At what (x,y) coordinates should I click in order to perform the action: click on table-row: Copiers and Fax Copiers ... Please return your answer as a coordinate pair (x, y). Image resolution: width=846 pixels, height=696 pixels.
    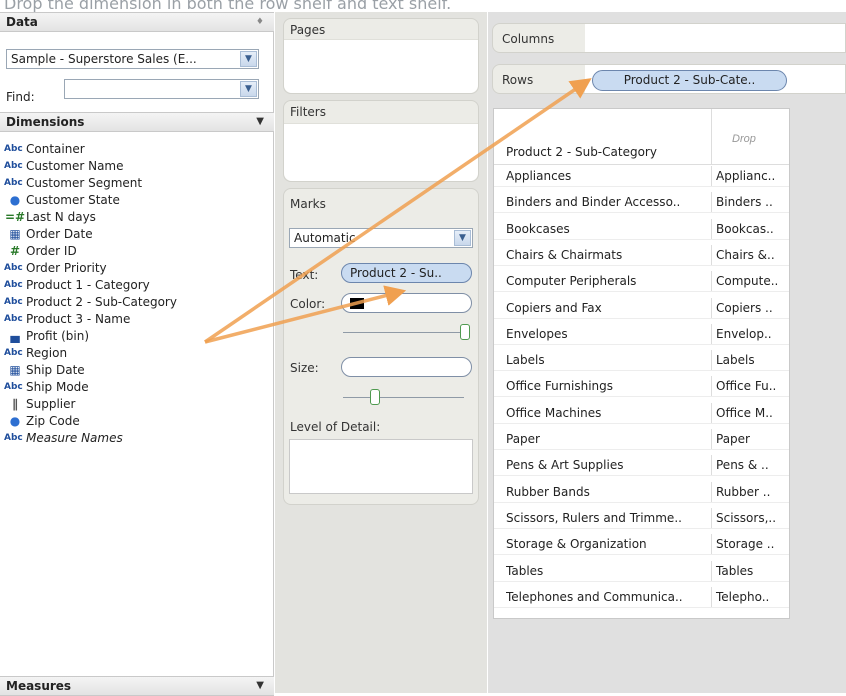
    Looking at the image, I should click on (641, 308).